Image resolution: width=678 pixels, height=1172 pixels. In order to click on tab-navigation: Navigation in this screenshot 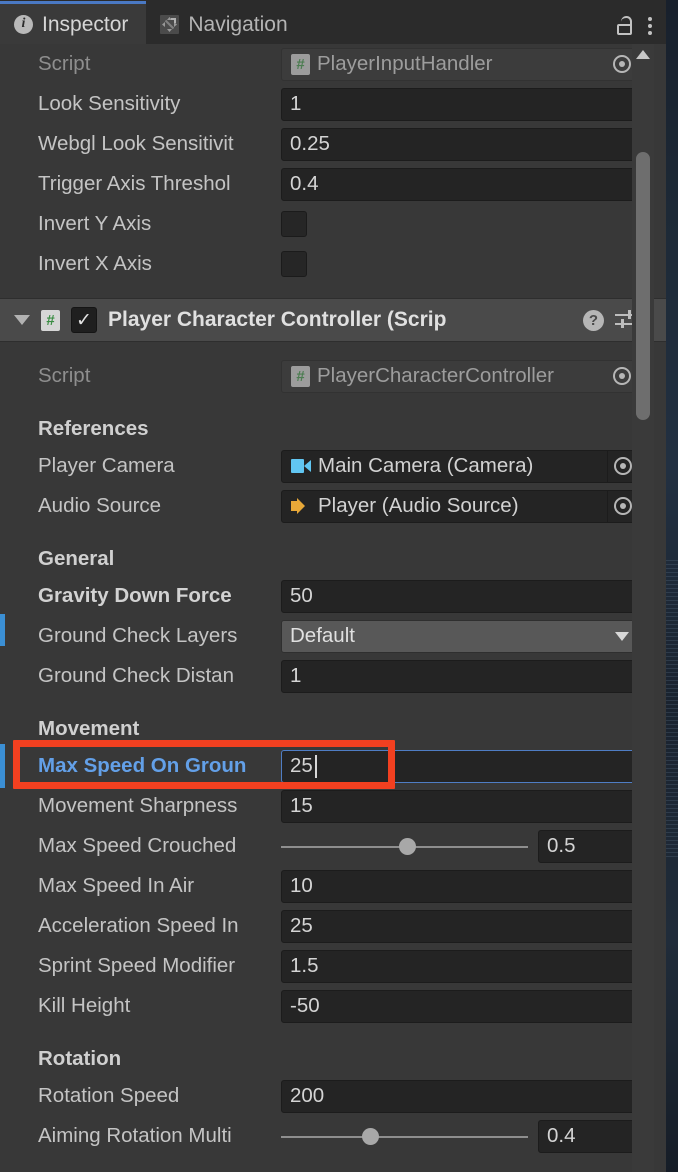, I will do `click(225, 24)`.